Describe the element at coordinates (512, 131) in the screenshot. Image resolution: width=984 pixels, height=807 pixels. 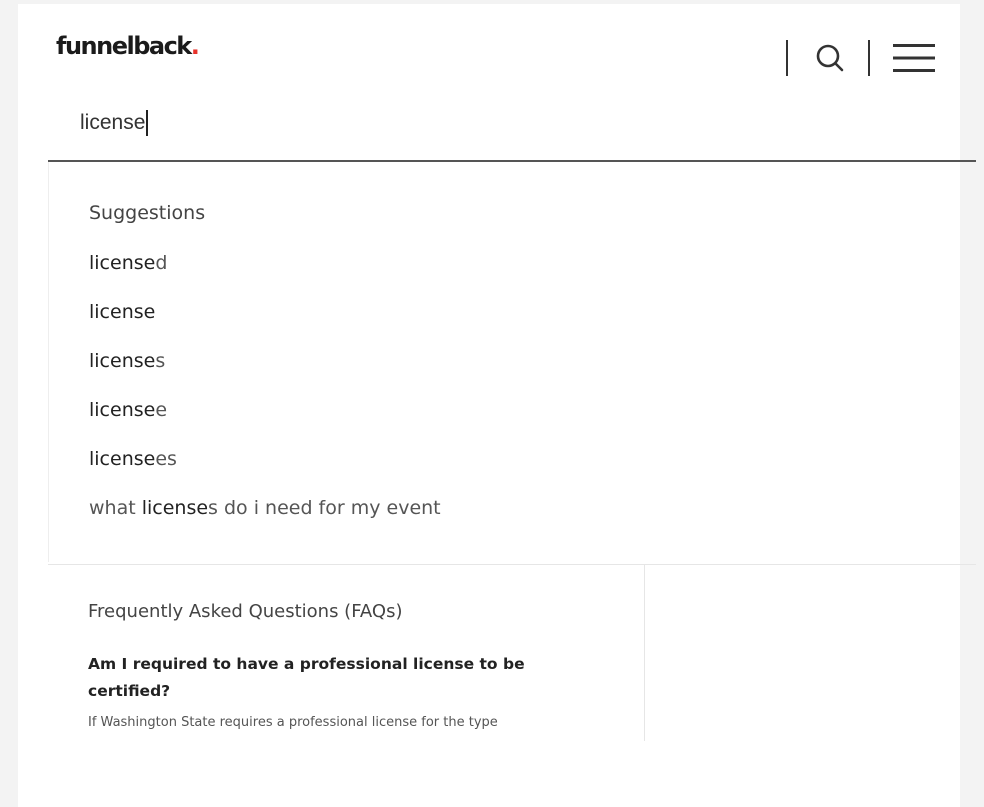
I see `search-input: license` at that location.